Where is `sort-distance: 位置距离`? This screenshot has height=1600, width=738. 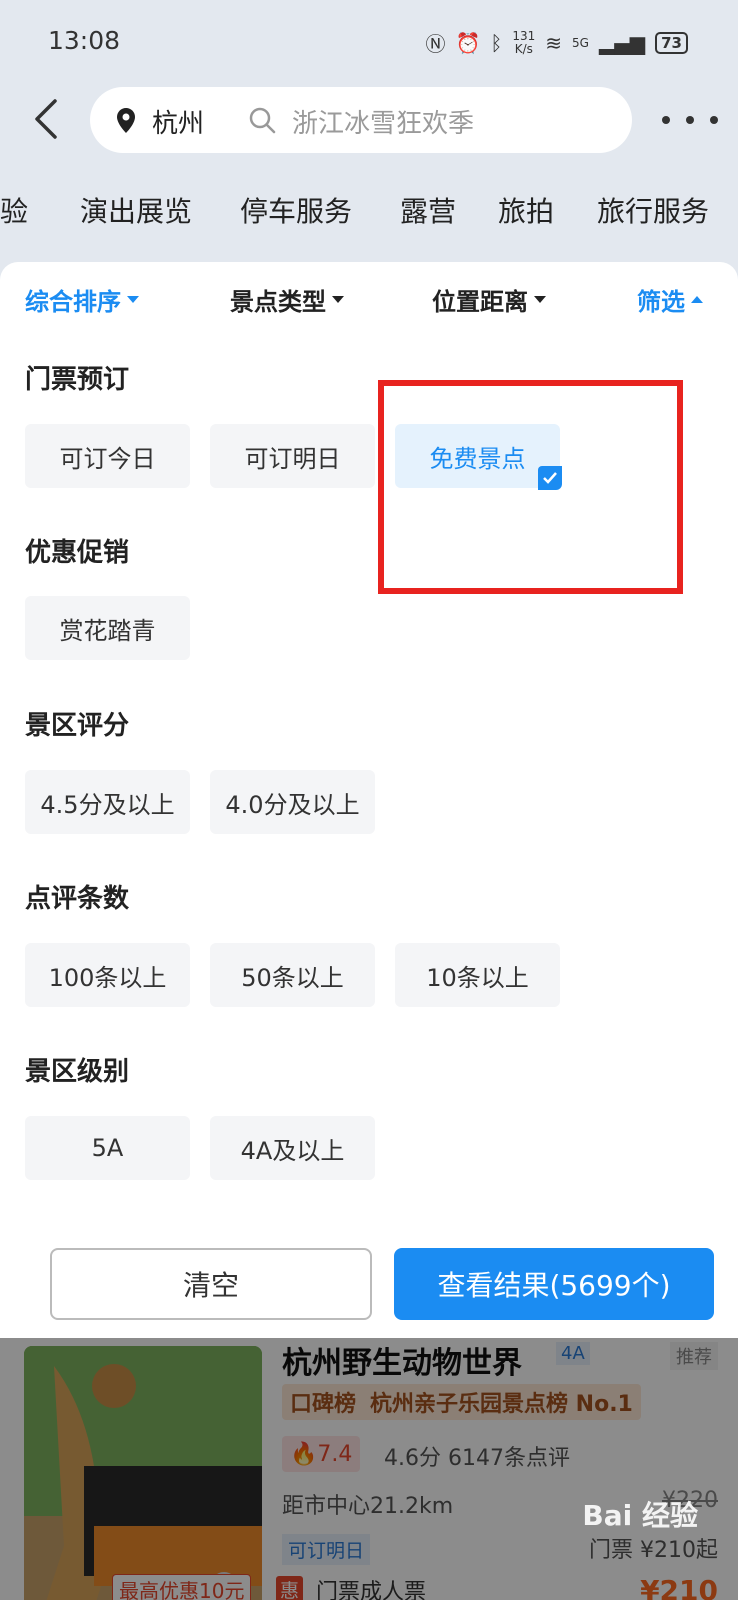
sort-distance: 位置距离 is located at coordinates (489, 299).